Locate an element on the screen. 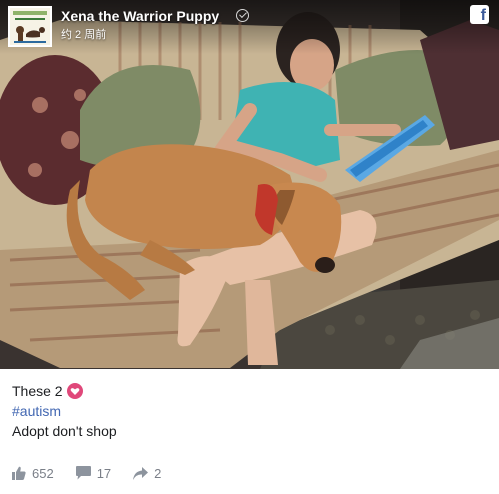  share-icon is located at coordinates (141, 473).